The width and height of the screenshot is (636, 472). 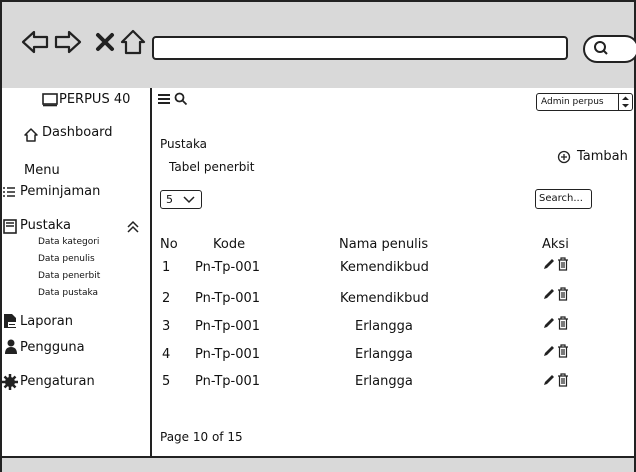 I want to click on menu-toggle, so click(x=164, y=99).